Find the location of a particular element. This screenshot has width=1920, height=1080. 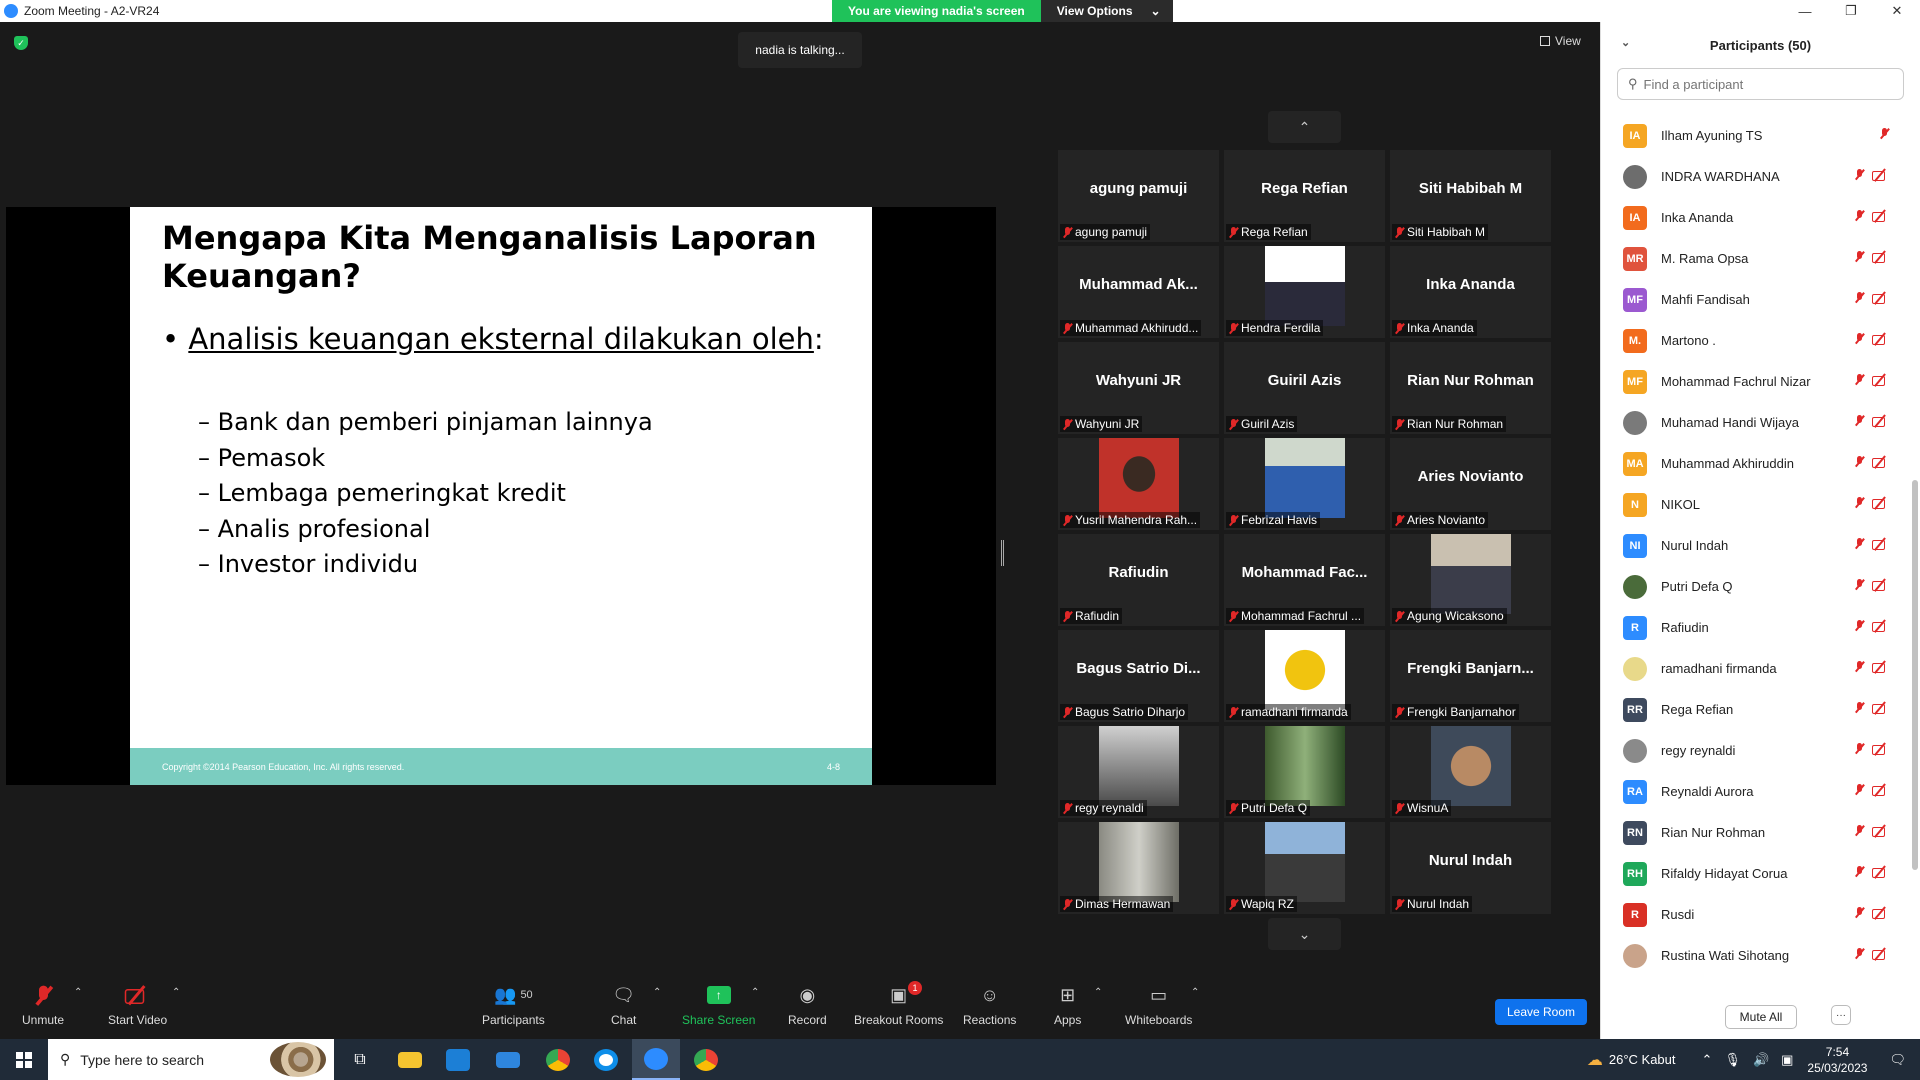

participants-button: 👥 50 Participants is located at coordinates (513, 1005).